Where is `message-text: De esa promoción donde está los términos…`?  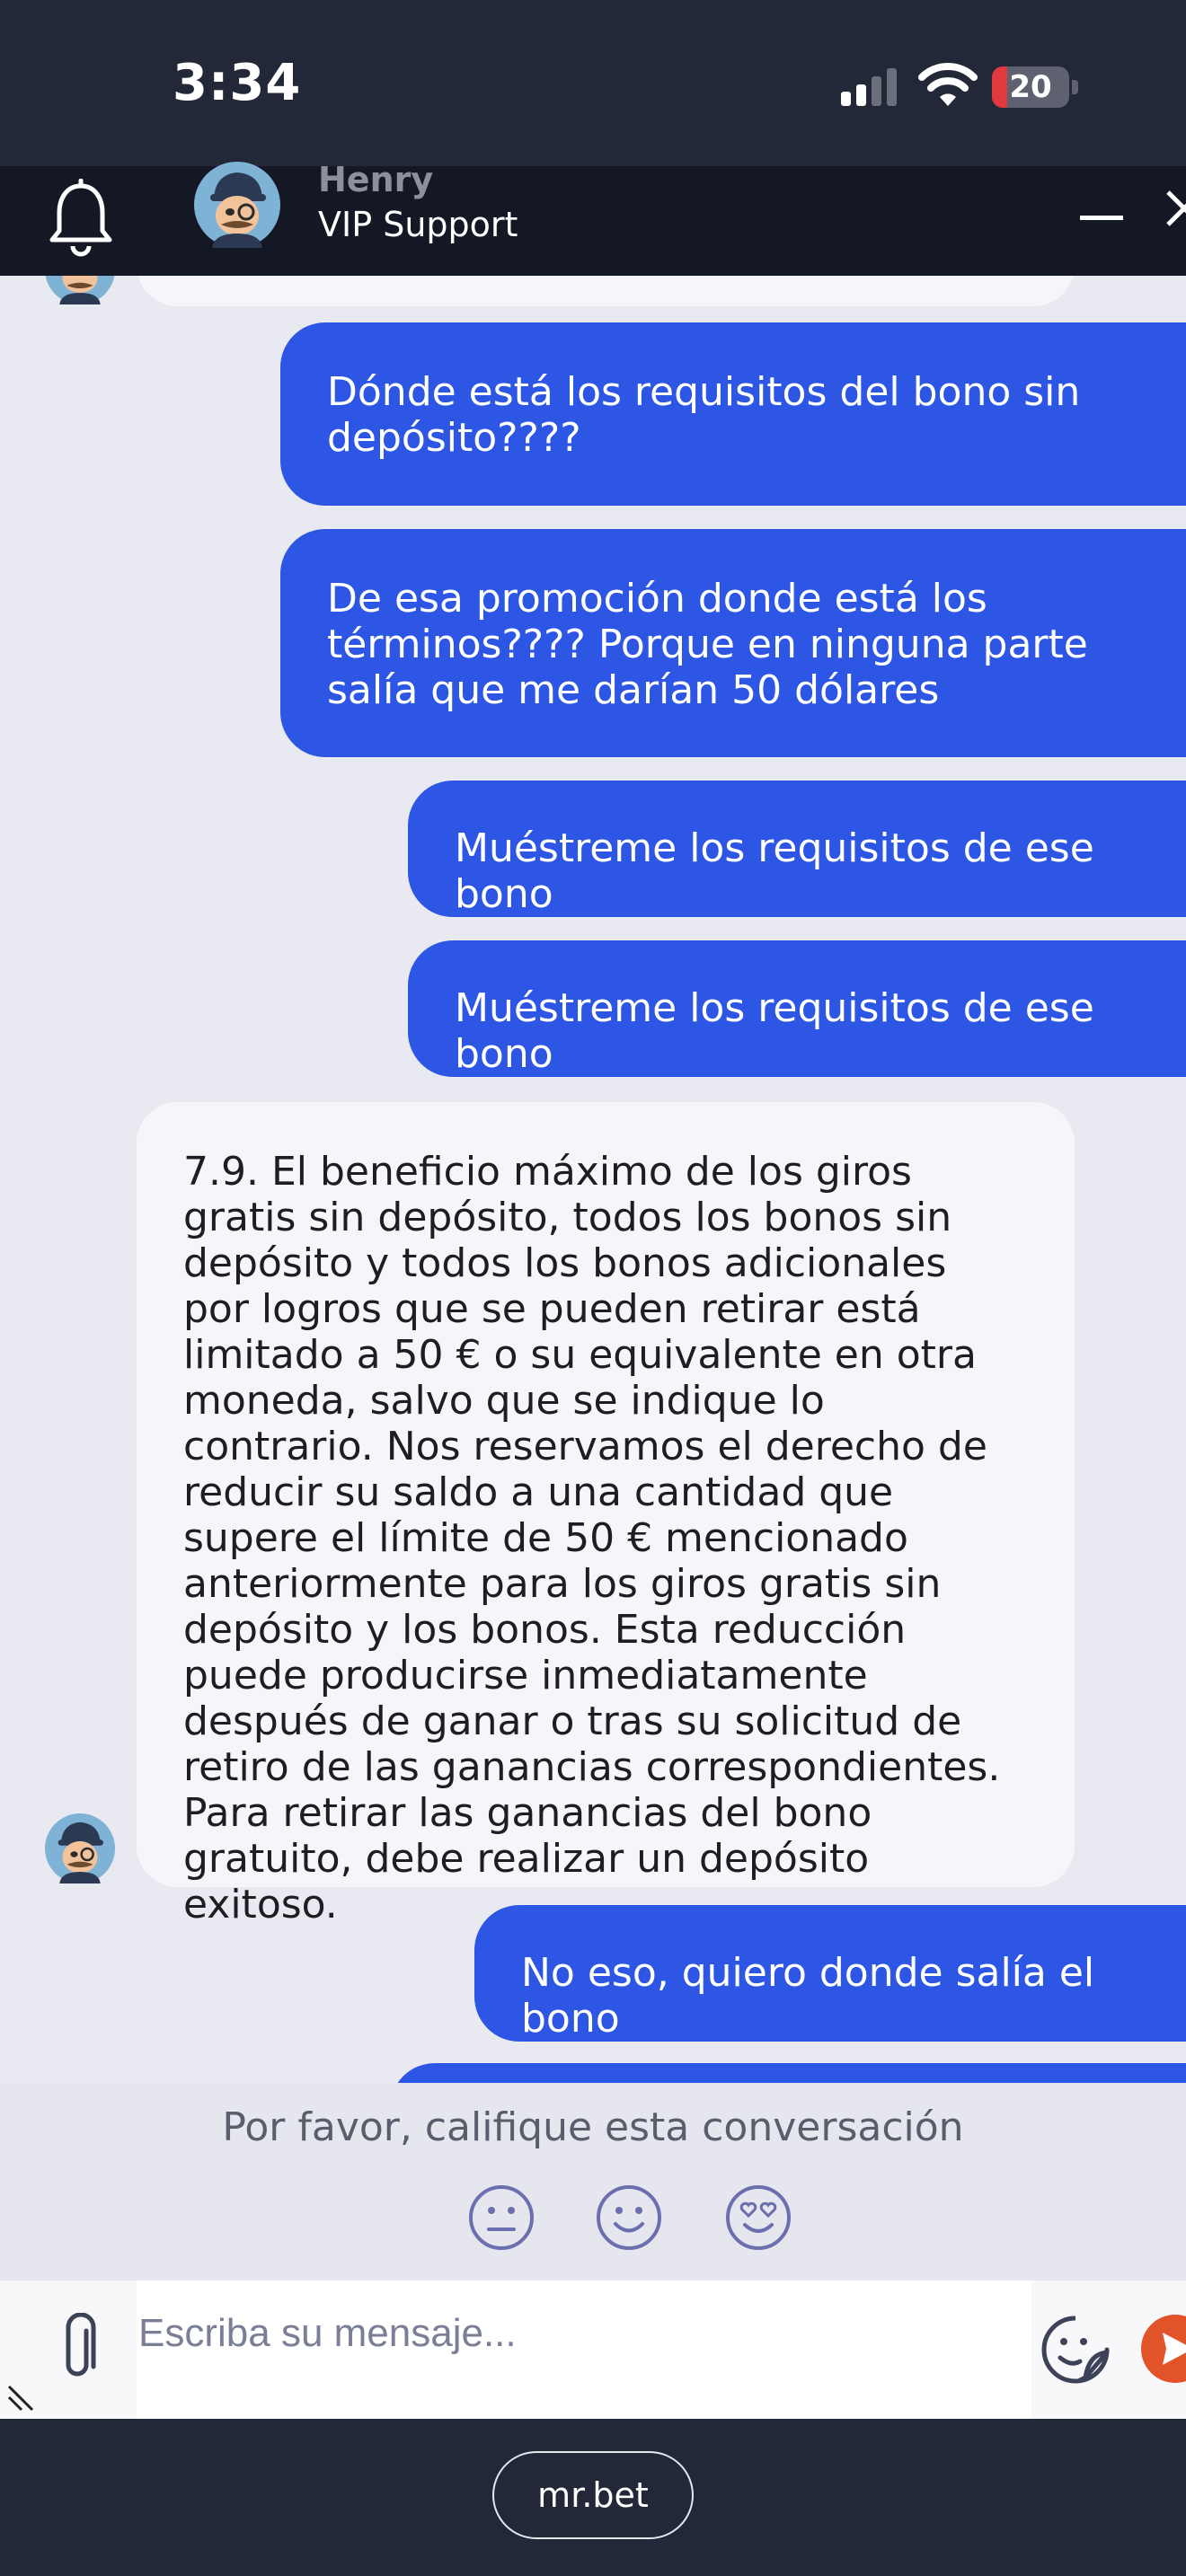
message-text: De esa promoción donde está los términos… is located at coordinates (707, 644).